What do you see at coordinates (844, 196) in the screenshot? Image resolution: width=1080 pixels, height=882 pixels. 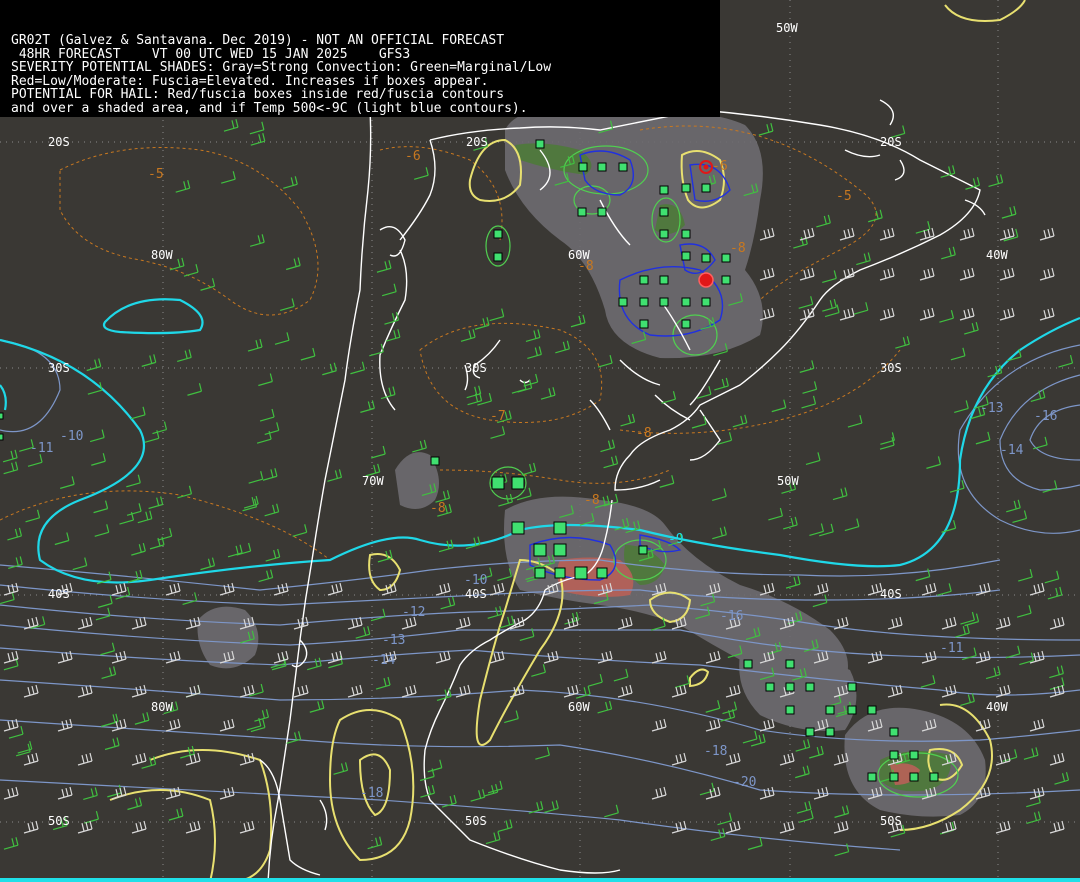 I see `isotherm-label: -5` at bounding box center [844, 196].